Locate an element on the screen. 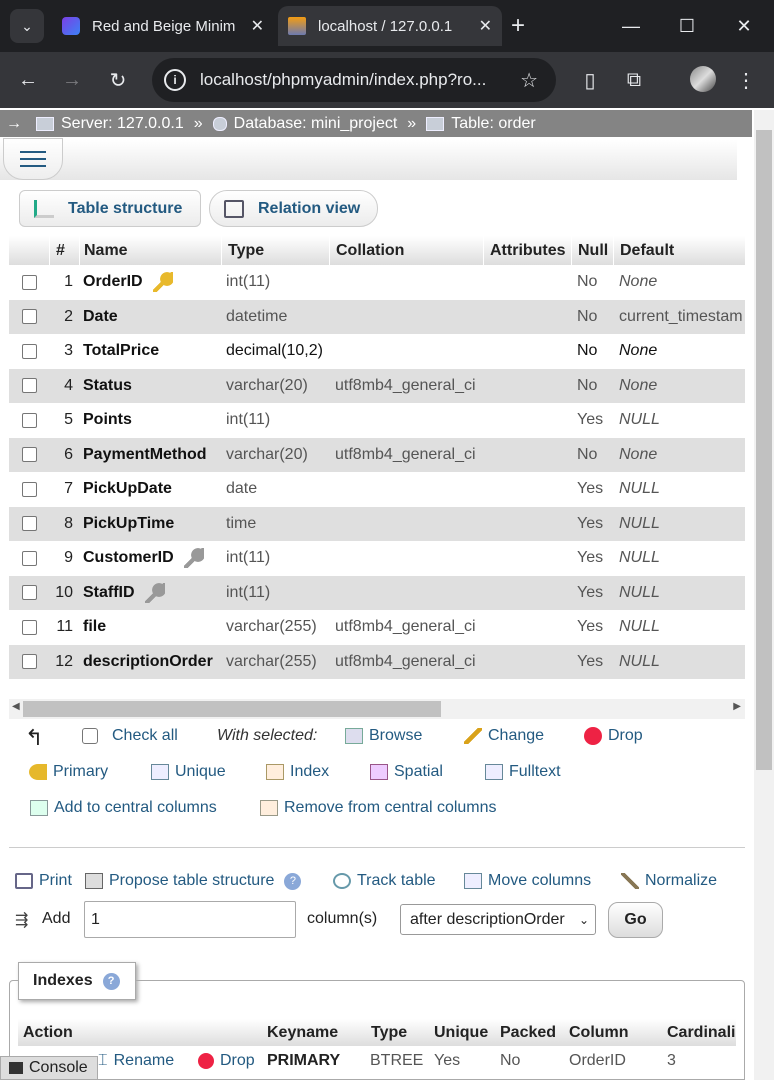 The width and height of the screenshot is (774, 1080). header-null: Null is located at coordinates (592, 250).